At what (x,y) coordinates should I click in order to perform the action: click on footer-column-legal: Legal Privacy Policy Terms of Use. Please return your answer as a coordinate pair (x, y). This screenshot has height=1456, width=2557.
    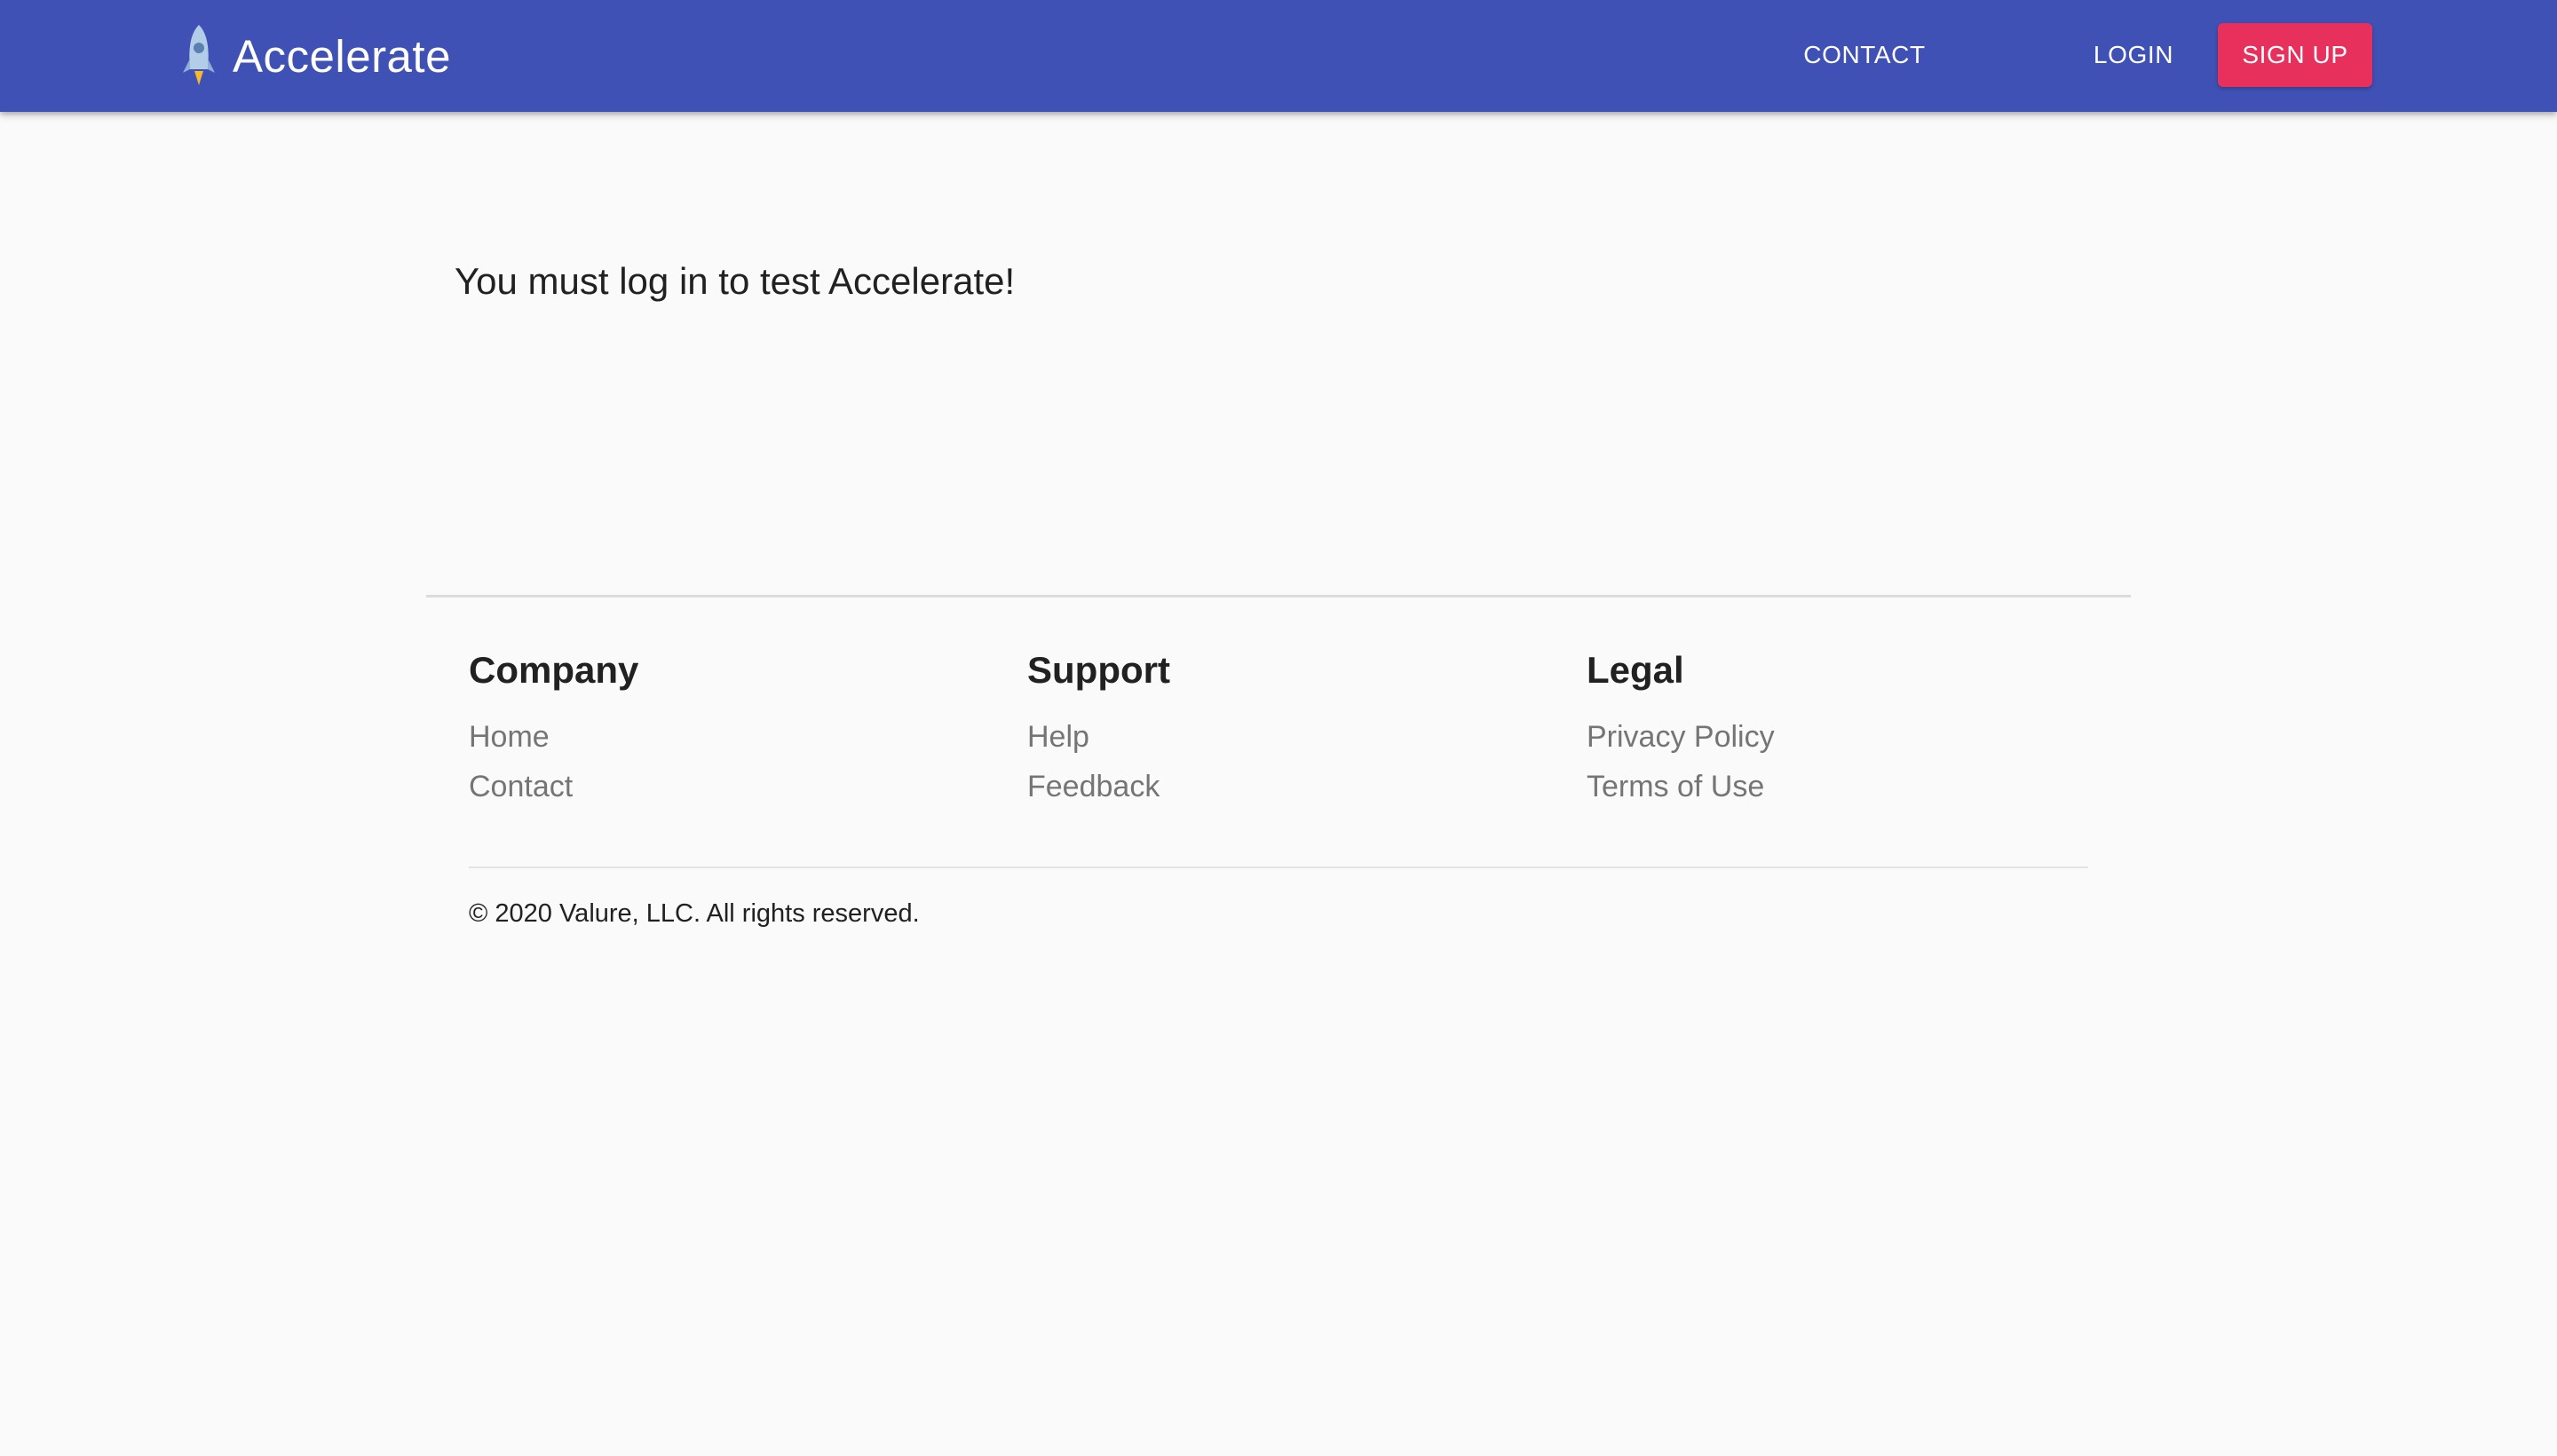
    Looking at the image, I should click on (1681, 729).